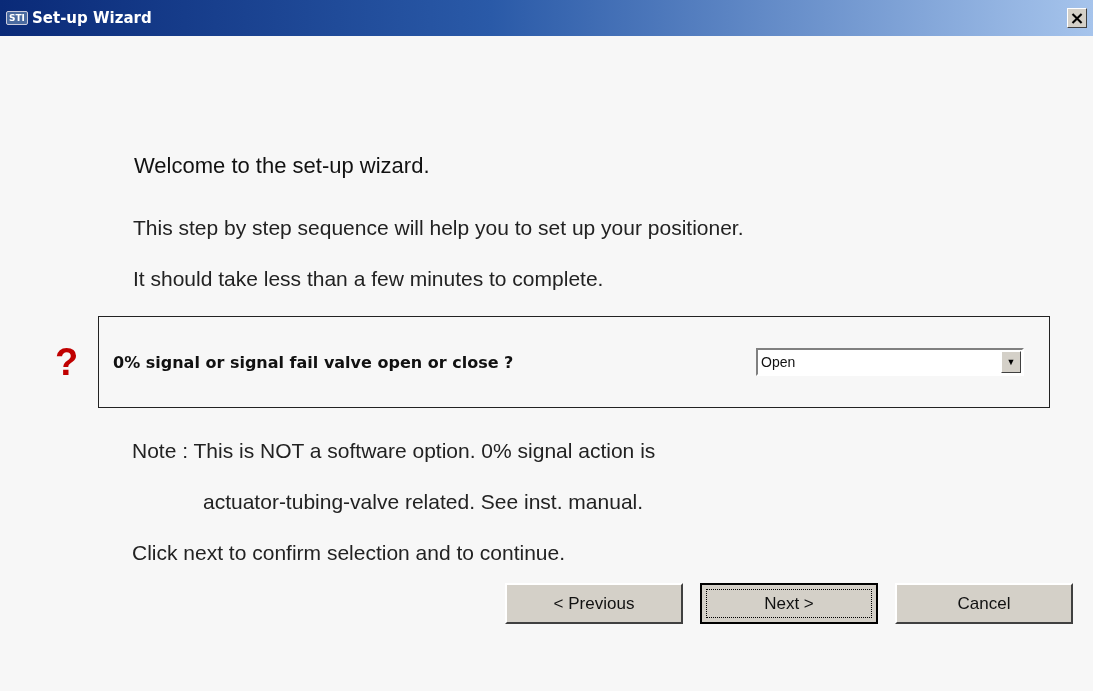 This screenshot has height=691, width=1093. I want to click on question-label: 0% signal or signal fail valve open or close ?, so click(314, 362).